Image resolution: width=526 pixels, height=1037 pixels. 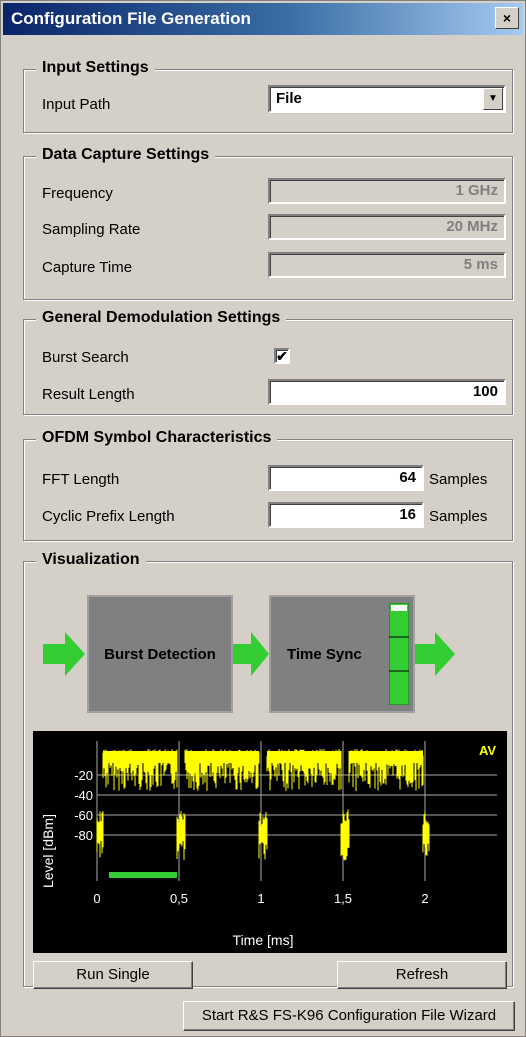 I want to click on y-tick-label: -40, so click(x=83, y=795).